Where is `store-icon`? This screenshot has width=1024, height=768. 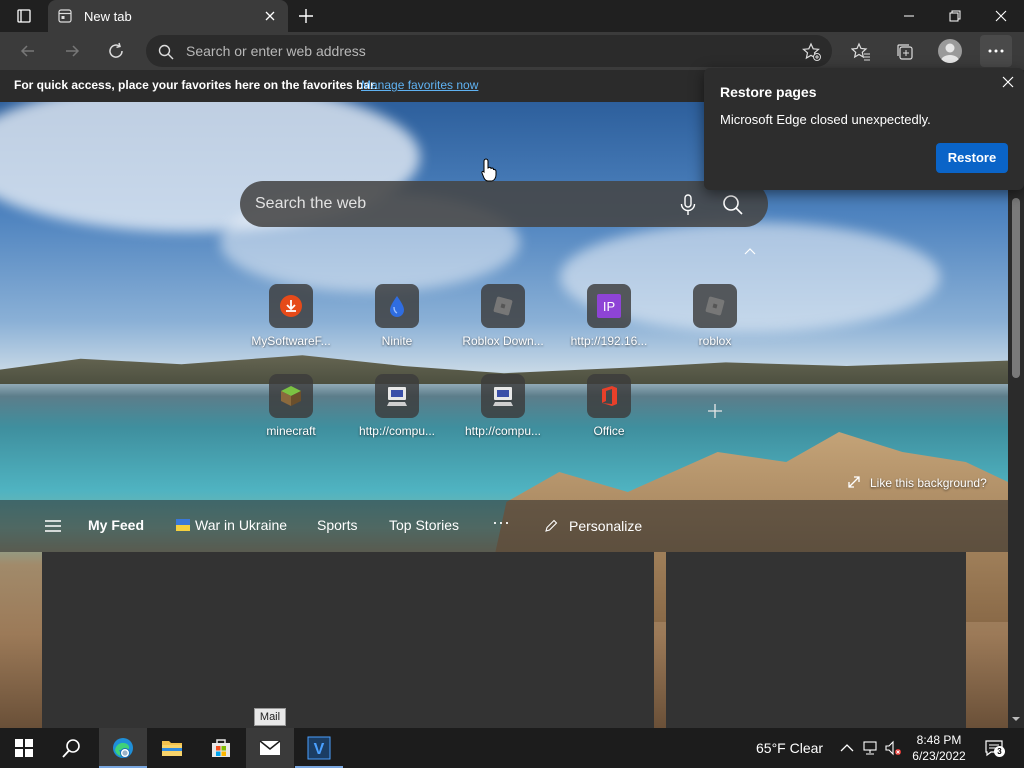 store-icon is located at coordinates (221, 748).